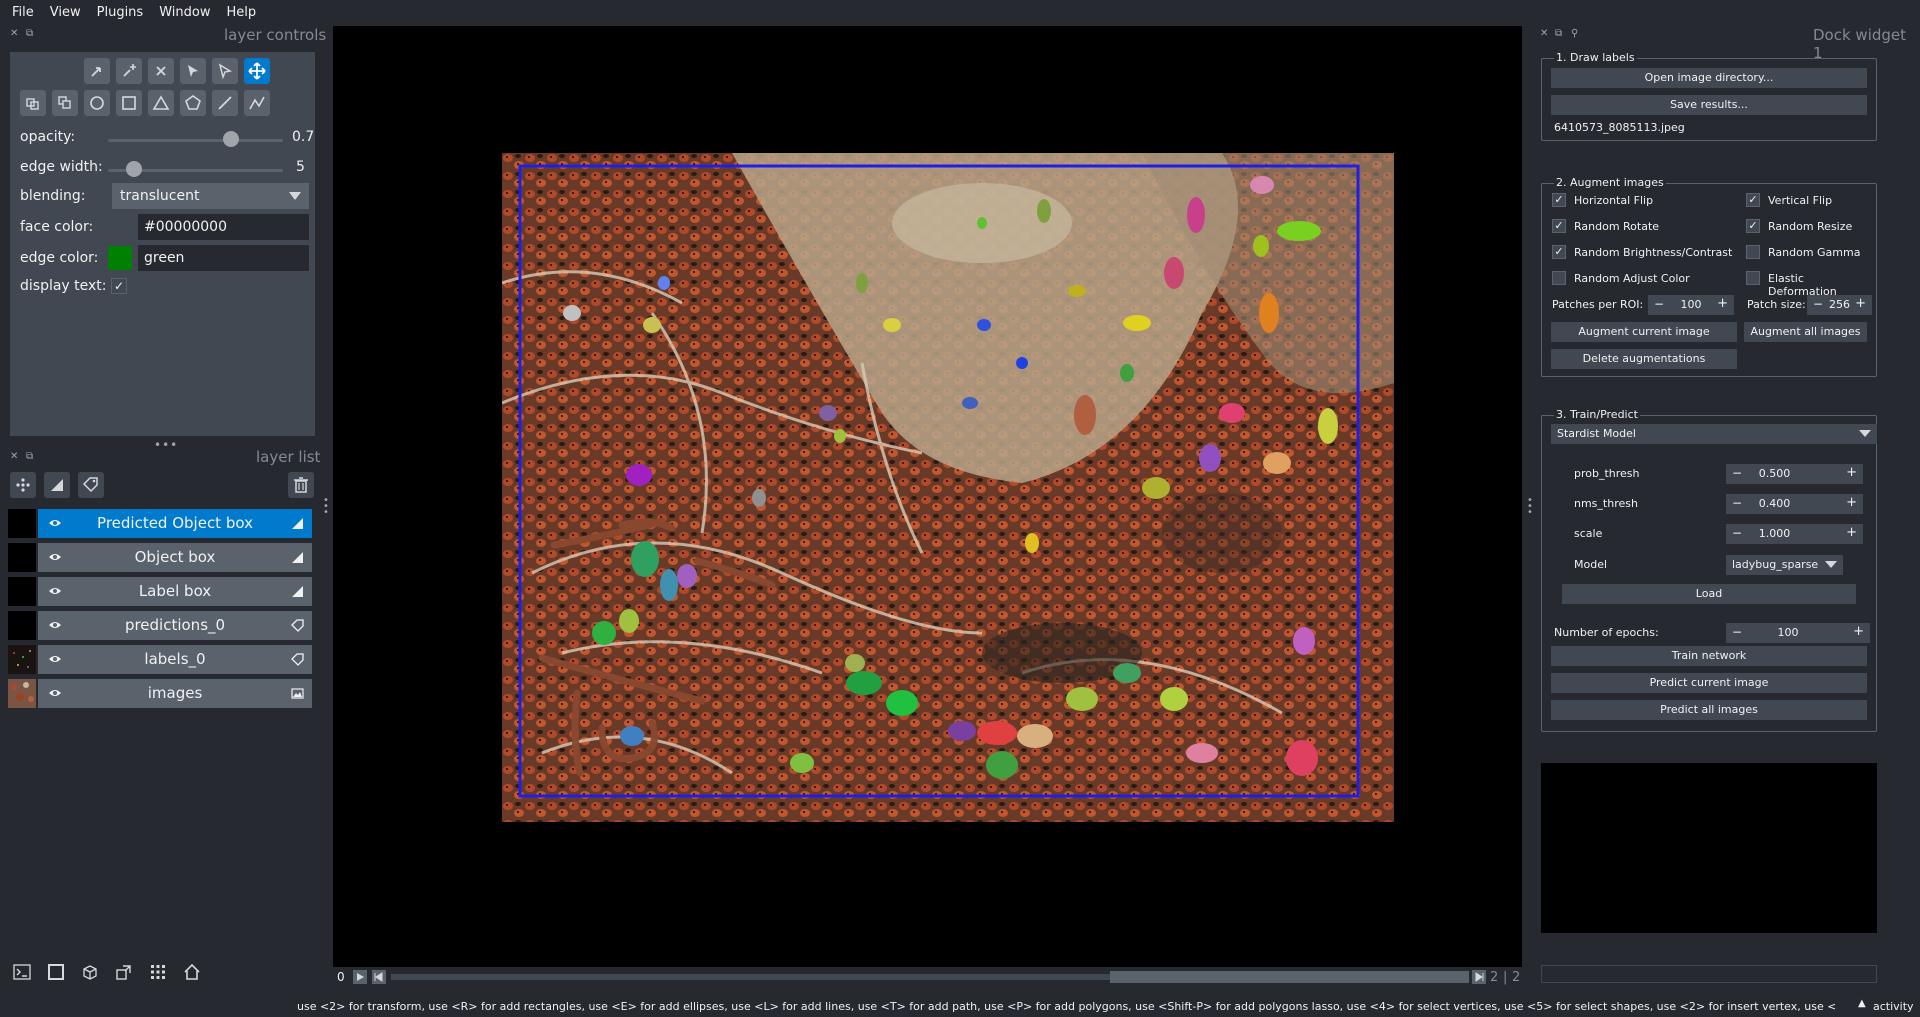 This screenshot has width=1920, height=1017. I want to click on display-text-checkbox: ✓, so click(119, 286).